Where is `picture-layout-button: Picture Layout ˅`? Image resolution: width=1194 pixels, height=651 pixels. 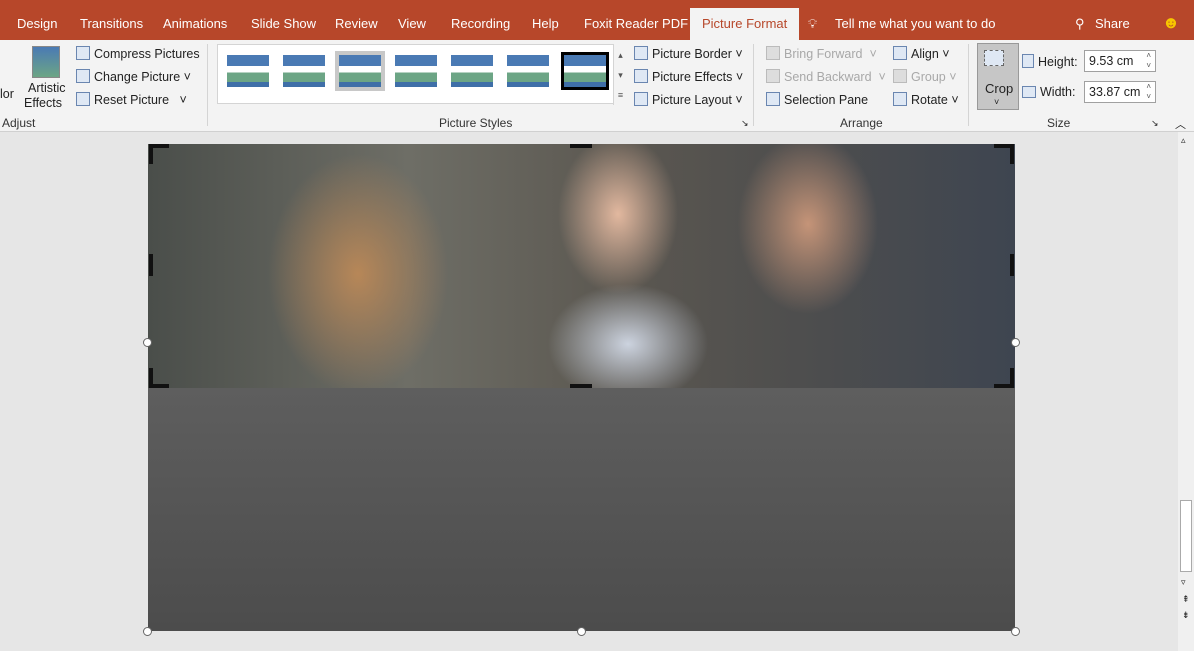 picture-layout-button: Picture Layout ˅ is located at coordinates (688, 99).